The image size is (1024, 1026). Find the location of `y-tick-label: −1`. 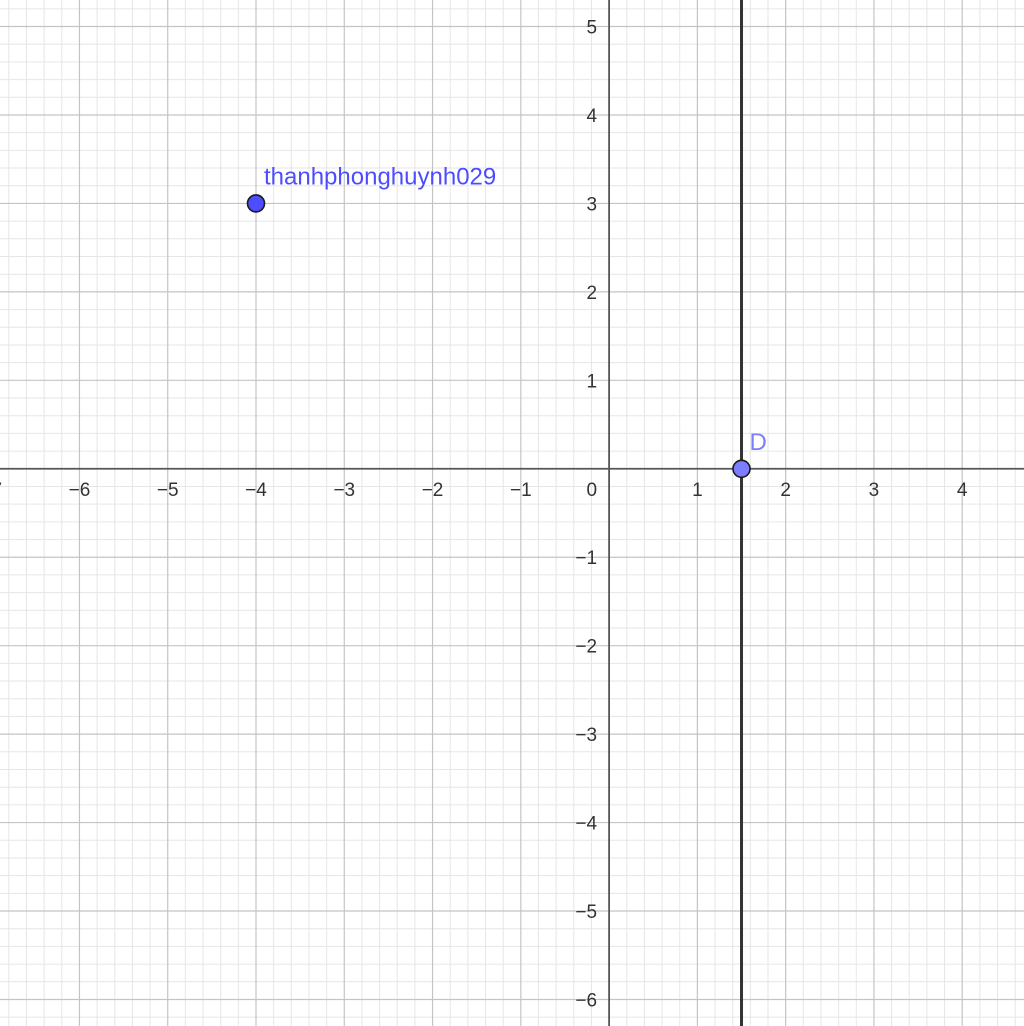

y-tick-label: −1 is located at coordinates (586, 558).